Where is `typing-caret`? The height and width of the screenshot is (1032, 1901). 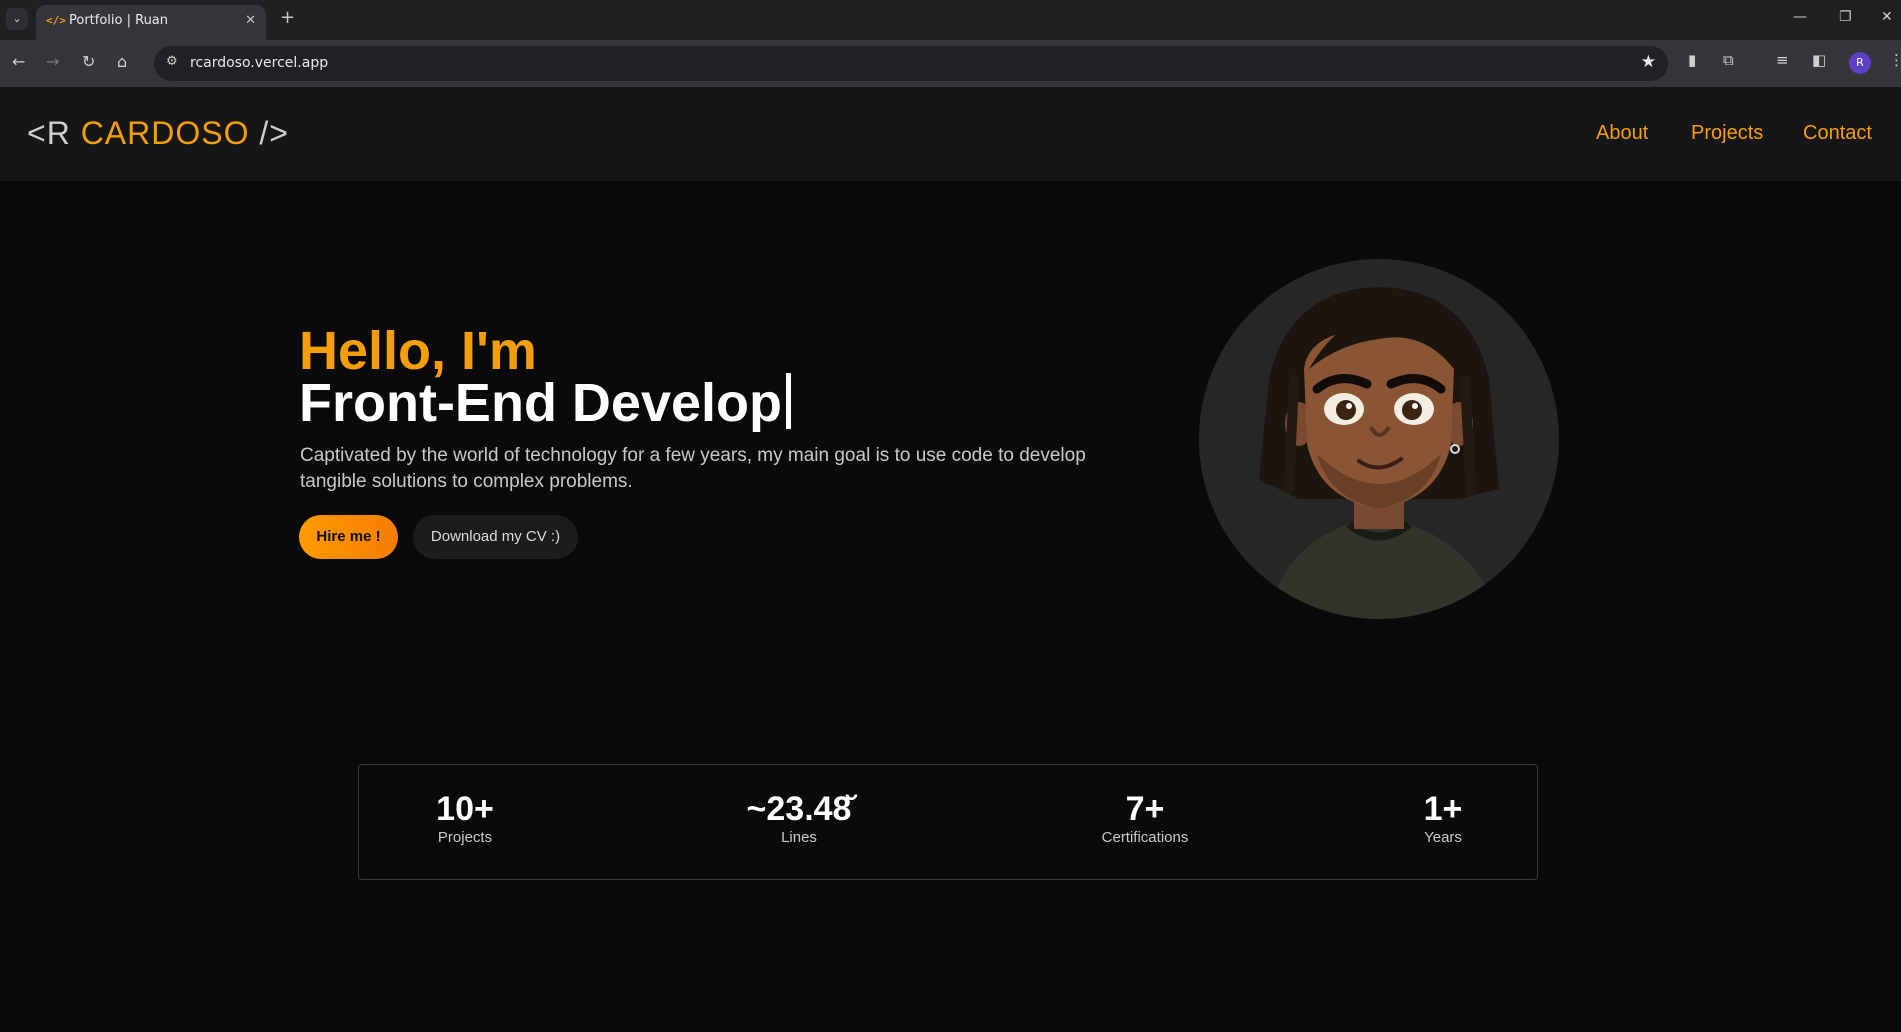
typing-caret is located at coordinates (788, 401).